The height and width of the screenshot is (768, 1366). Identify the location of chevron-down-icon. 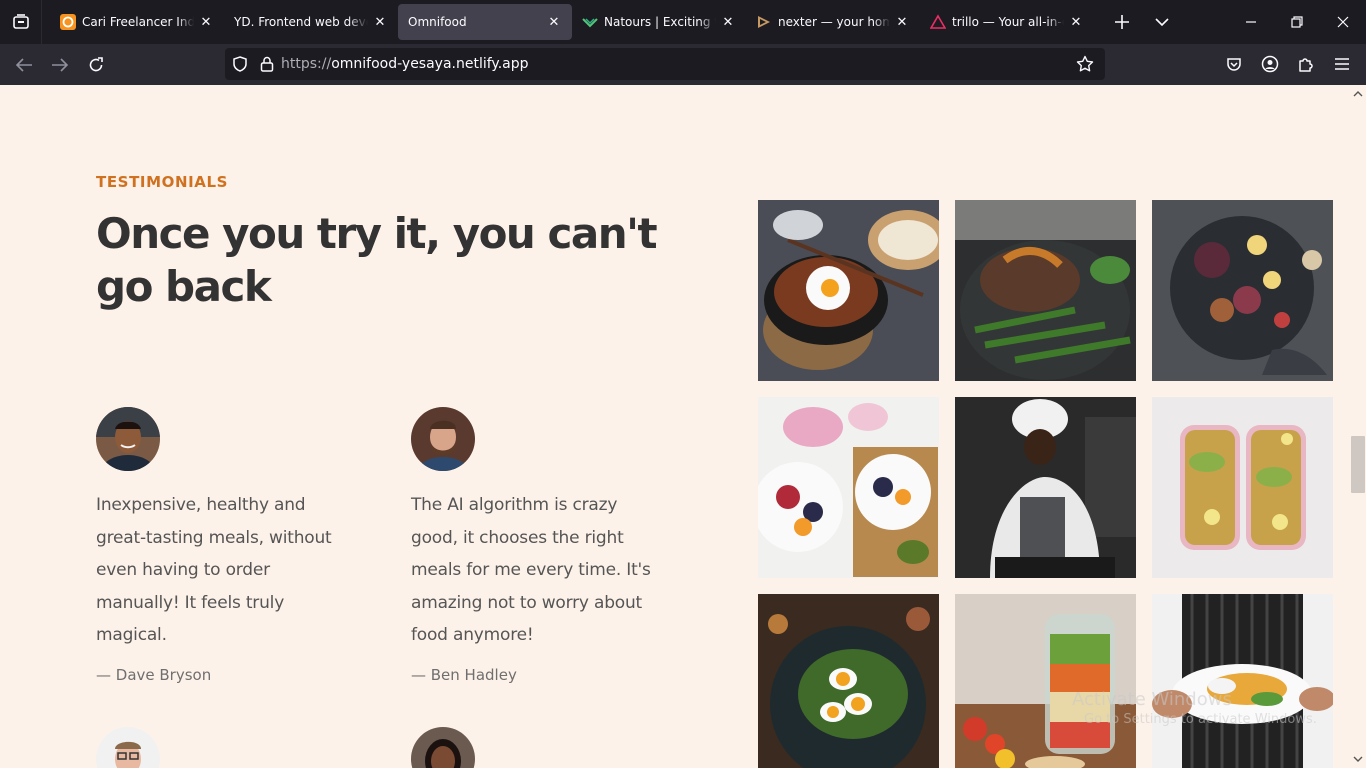
(1162, 22).